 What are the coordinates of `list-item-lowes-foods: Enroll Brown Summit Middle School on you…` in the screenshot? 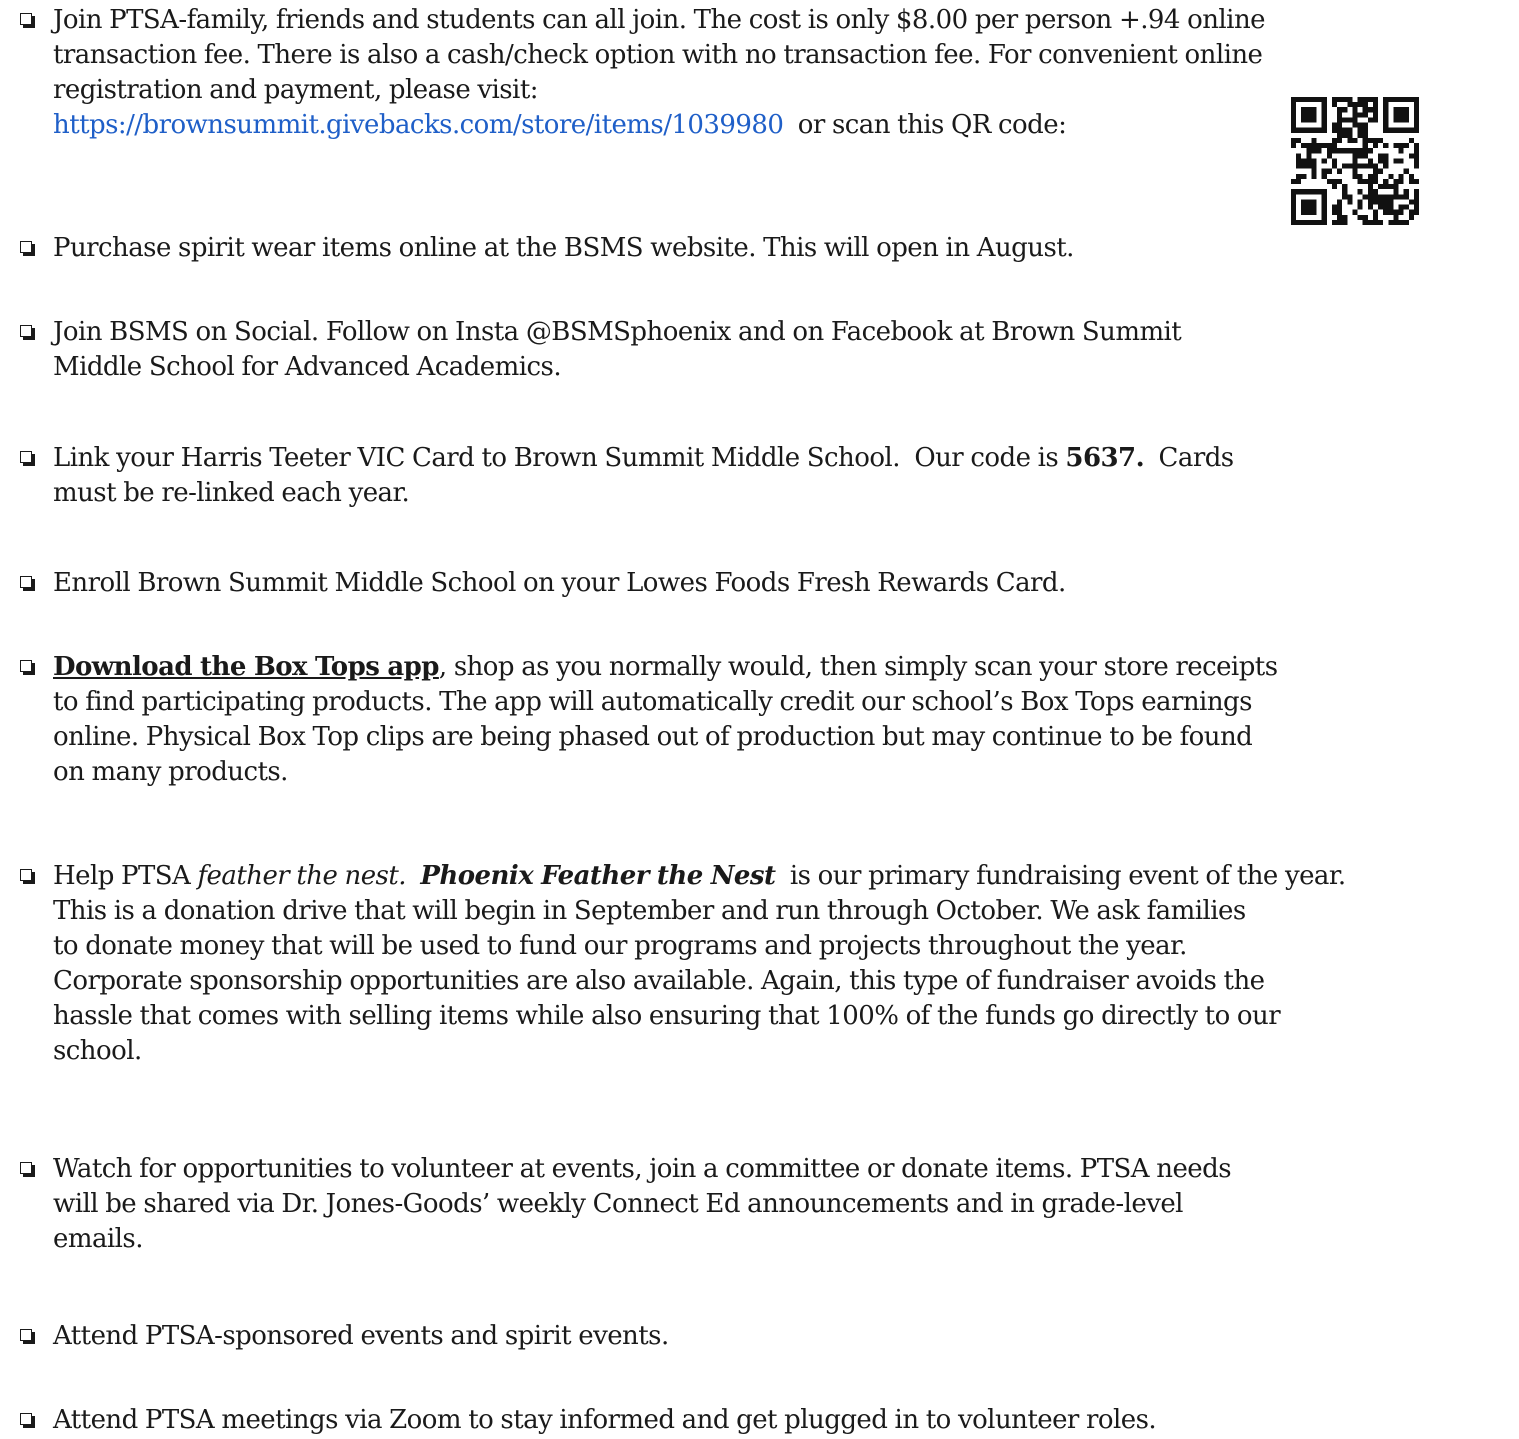 It's located at (765, 583).